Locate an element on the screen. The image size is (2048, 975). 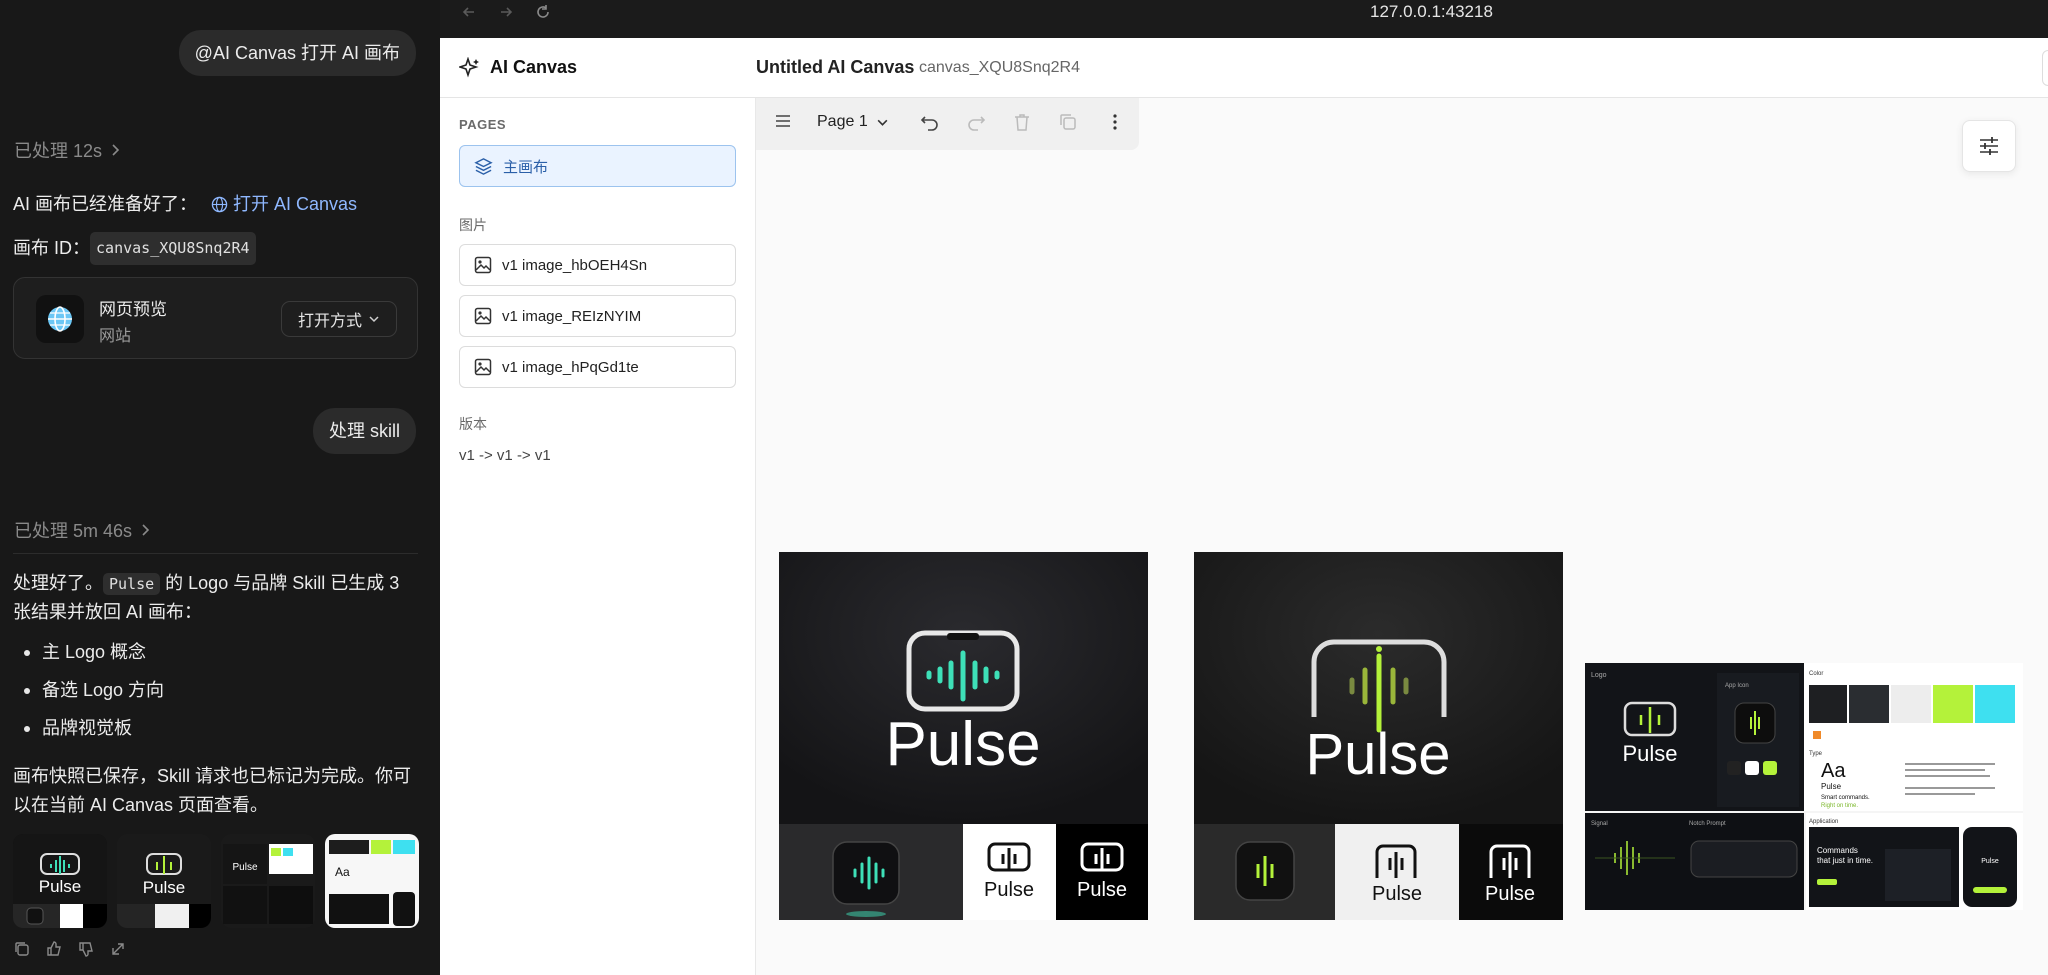
list-item: 主 Logo 概念 is located at coordinates (94, 652).